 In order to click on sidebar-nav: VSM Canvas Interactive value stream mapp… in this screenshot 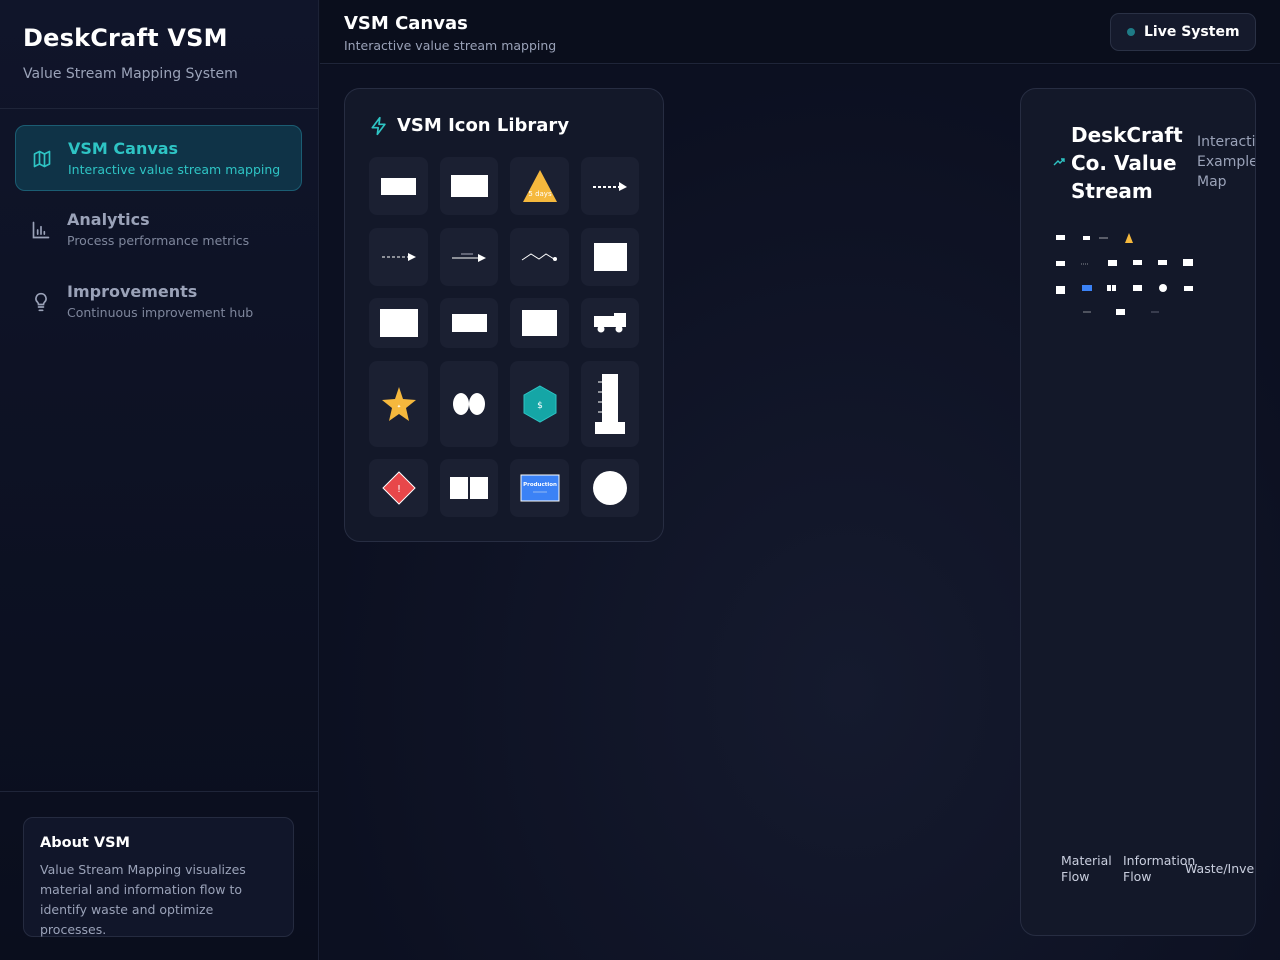, I will do `click(159, 222)`.